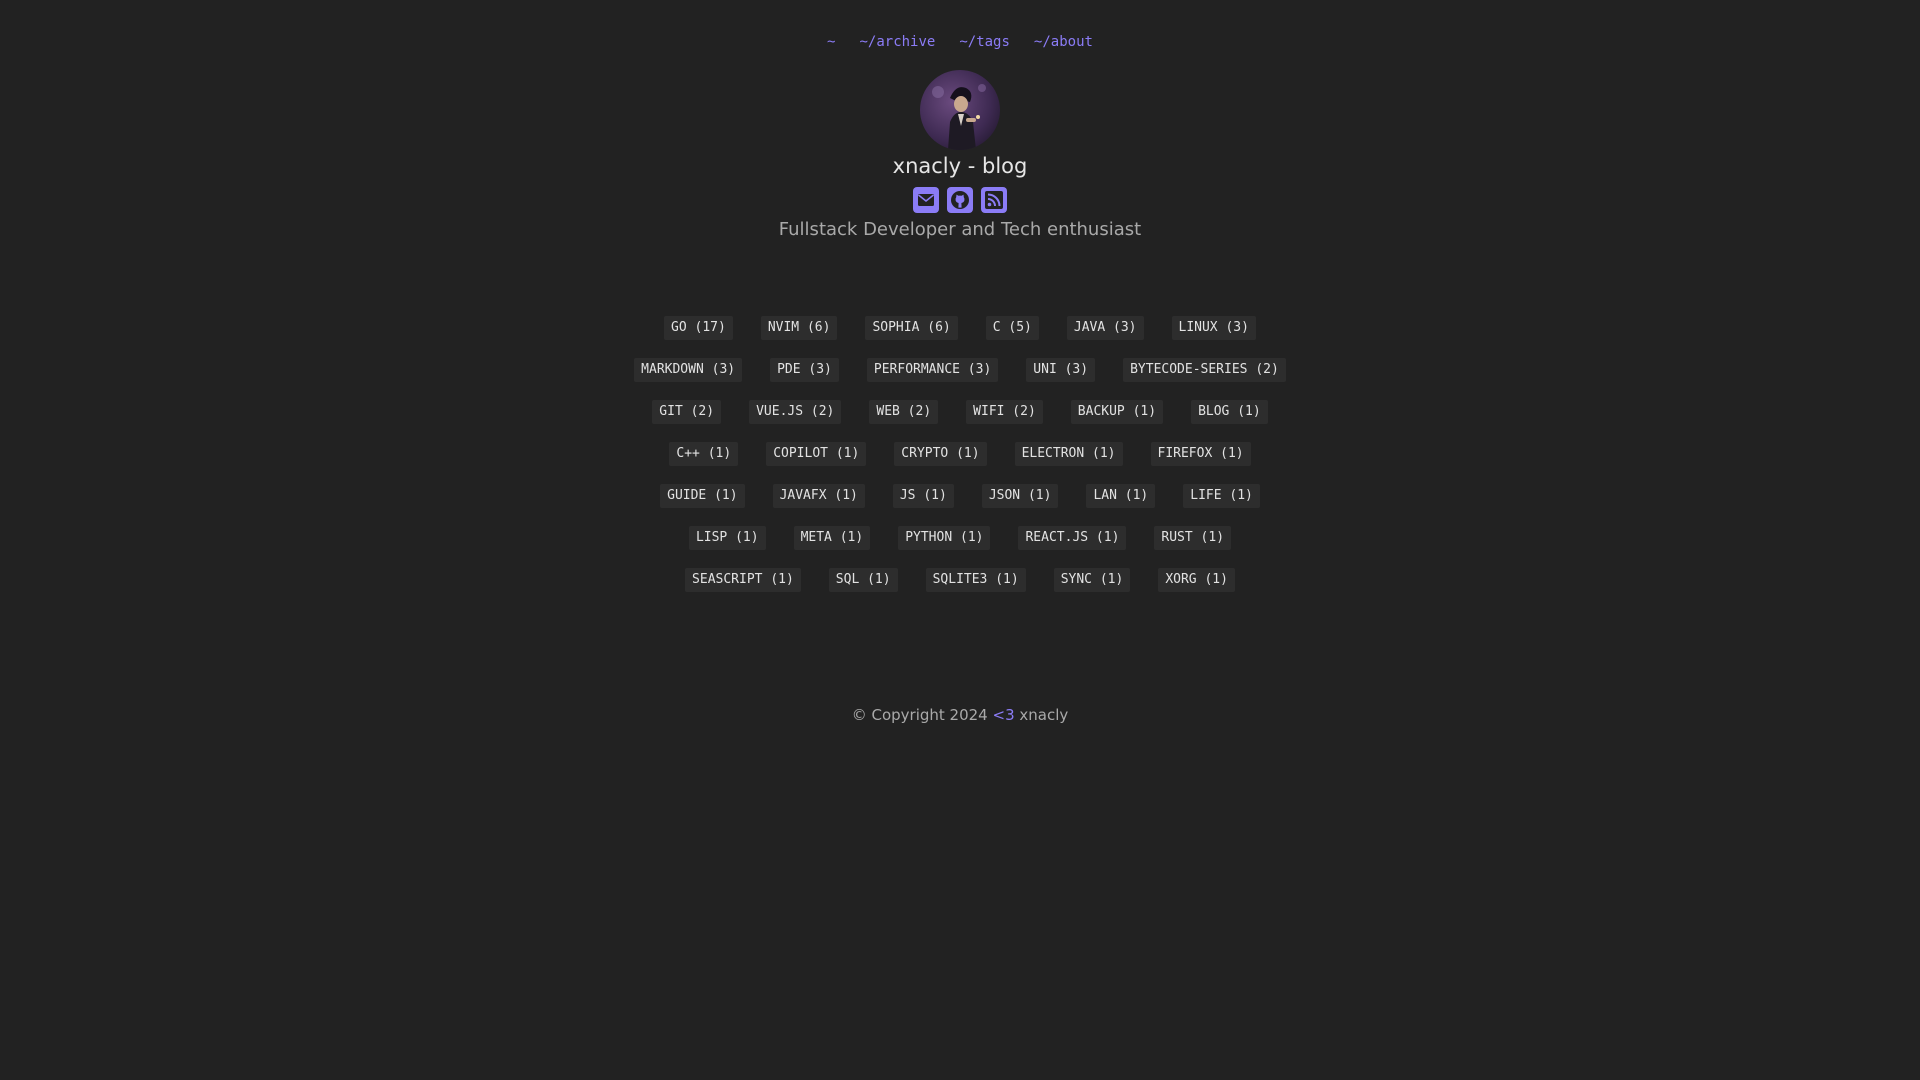  What do you see at coordinates (799, 328) in the screenshot?
I see `tag-nvim: NVIM (6)` at bounding box center [799, 328].